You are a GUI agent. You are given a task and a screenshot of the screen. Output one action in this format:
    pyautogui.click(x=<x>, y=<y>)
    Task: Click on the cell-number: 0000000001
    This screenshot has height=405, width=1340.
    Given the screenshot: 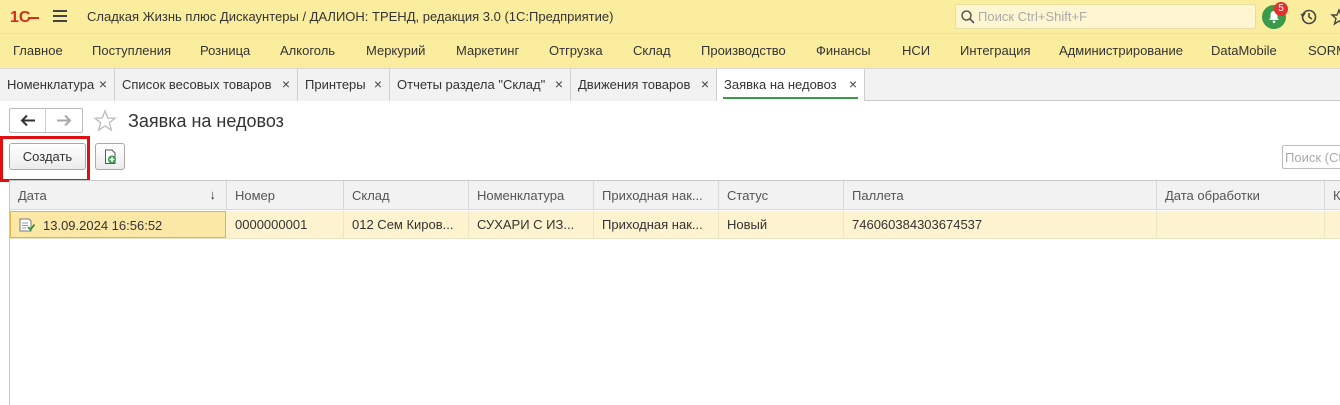 What is the action you would take?
    pyautogui.click(x=285, y=224)
    